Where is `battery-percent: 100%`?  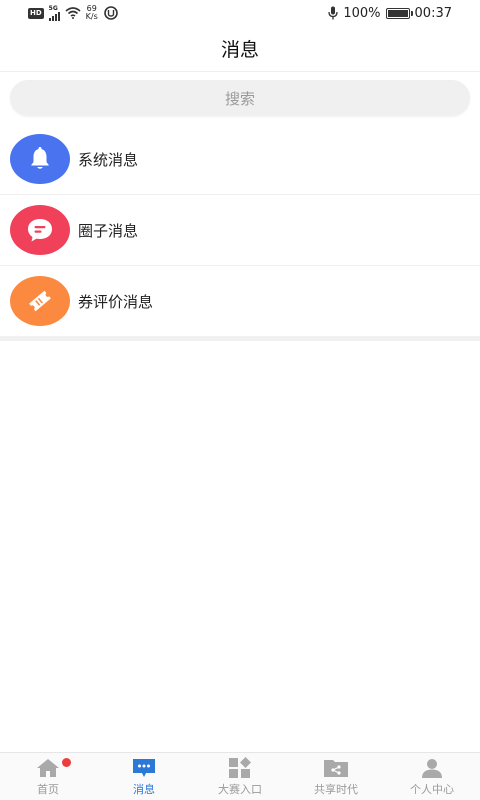 battery-percent: 100% is located at coordinates (362, 13).